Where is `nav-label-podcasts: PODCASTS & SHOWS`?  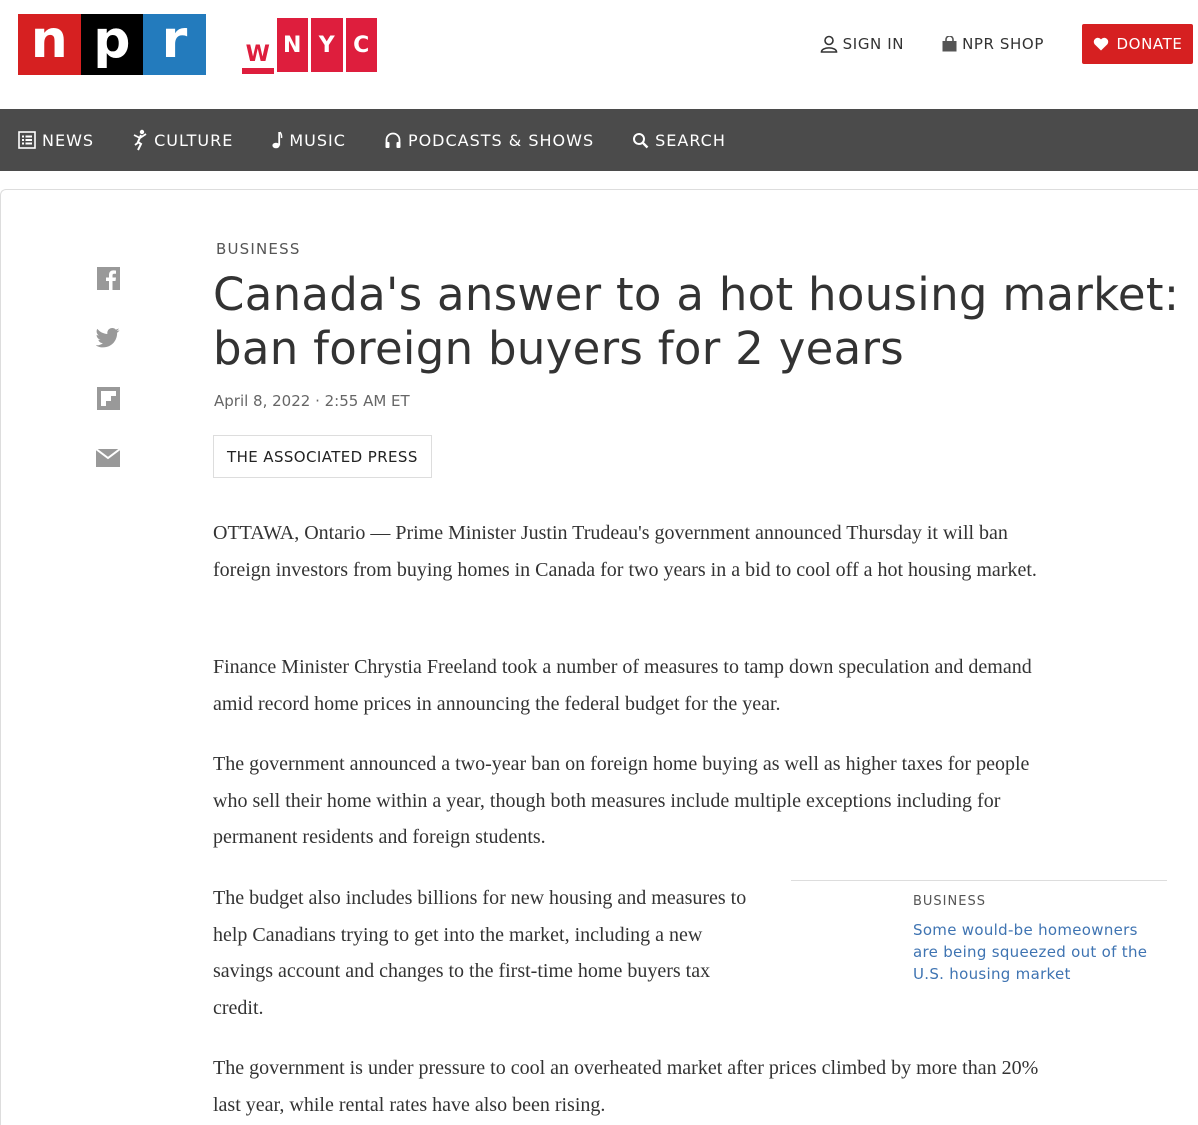
nav-label-podcasts: PODCASTS & SHOWS is located at coordinates (501, 140).